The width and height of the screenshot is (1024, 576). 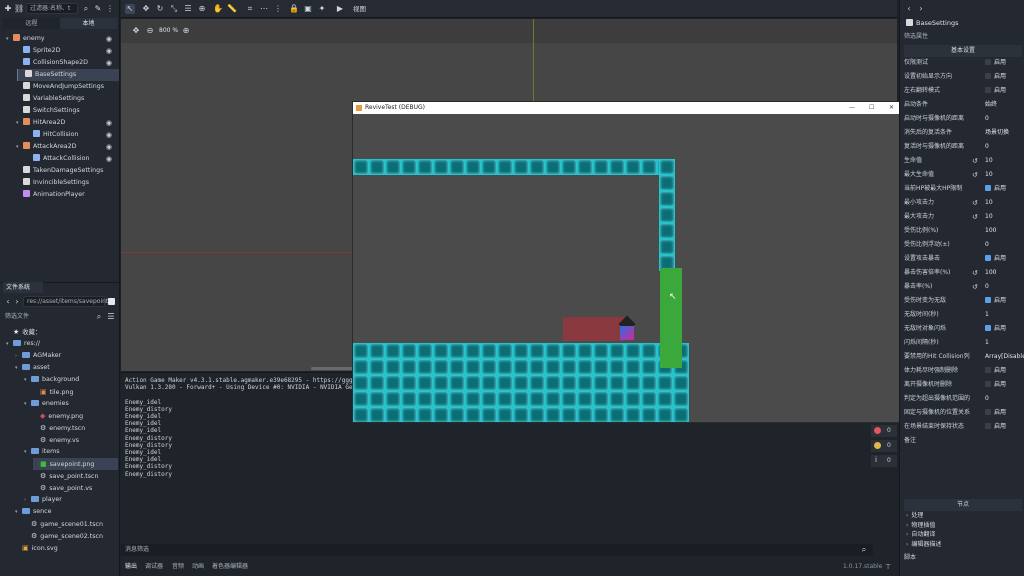 I want to click on pan-icon: ✥, so click(x=136, y=31).